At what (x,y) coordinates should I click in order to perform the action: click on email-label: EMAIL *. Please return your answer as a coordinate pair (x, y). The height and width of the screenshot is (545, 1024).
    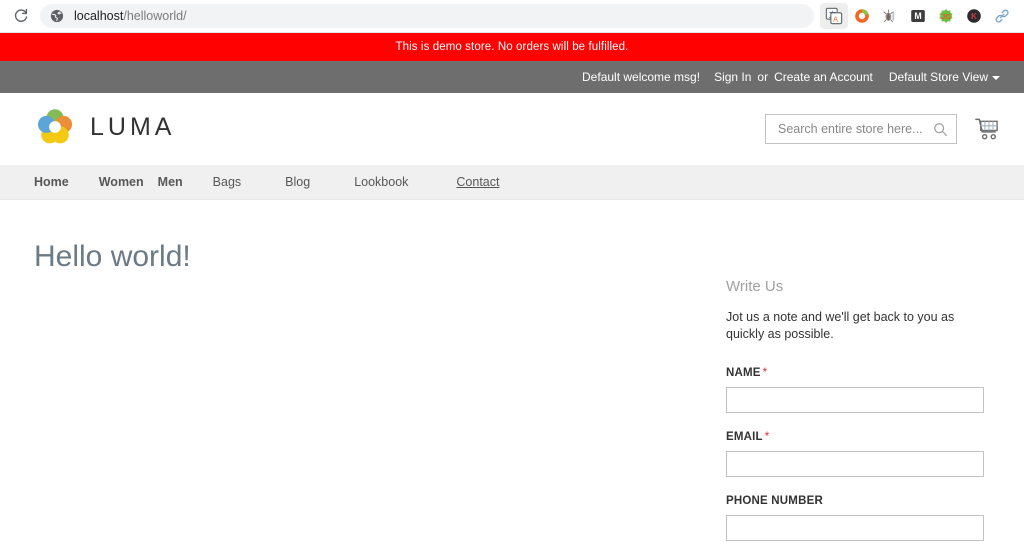
    Looking at the image, I should click on (855, 437).